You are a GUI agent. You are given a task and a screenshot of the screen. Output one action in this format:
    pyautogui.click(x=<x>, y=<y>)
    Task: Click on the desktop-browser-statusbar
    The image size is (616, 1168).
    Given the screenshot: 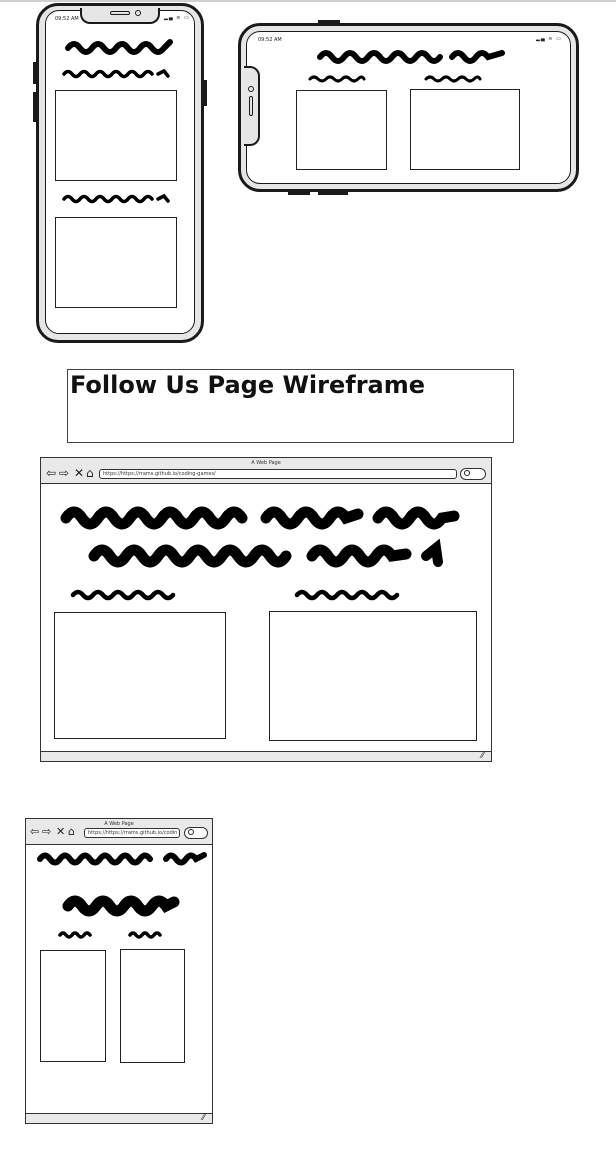 What is the action you would take?
    pyautogui.click(x=266, y=756)
    